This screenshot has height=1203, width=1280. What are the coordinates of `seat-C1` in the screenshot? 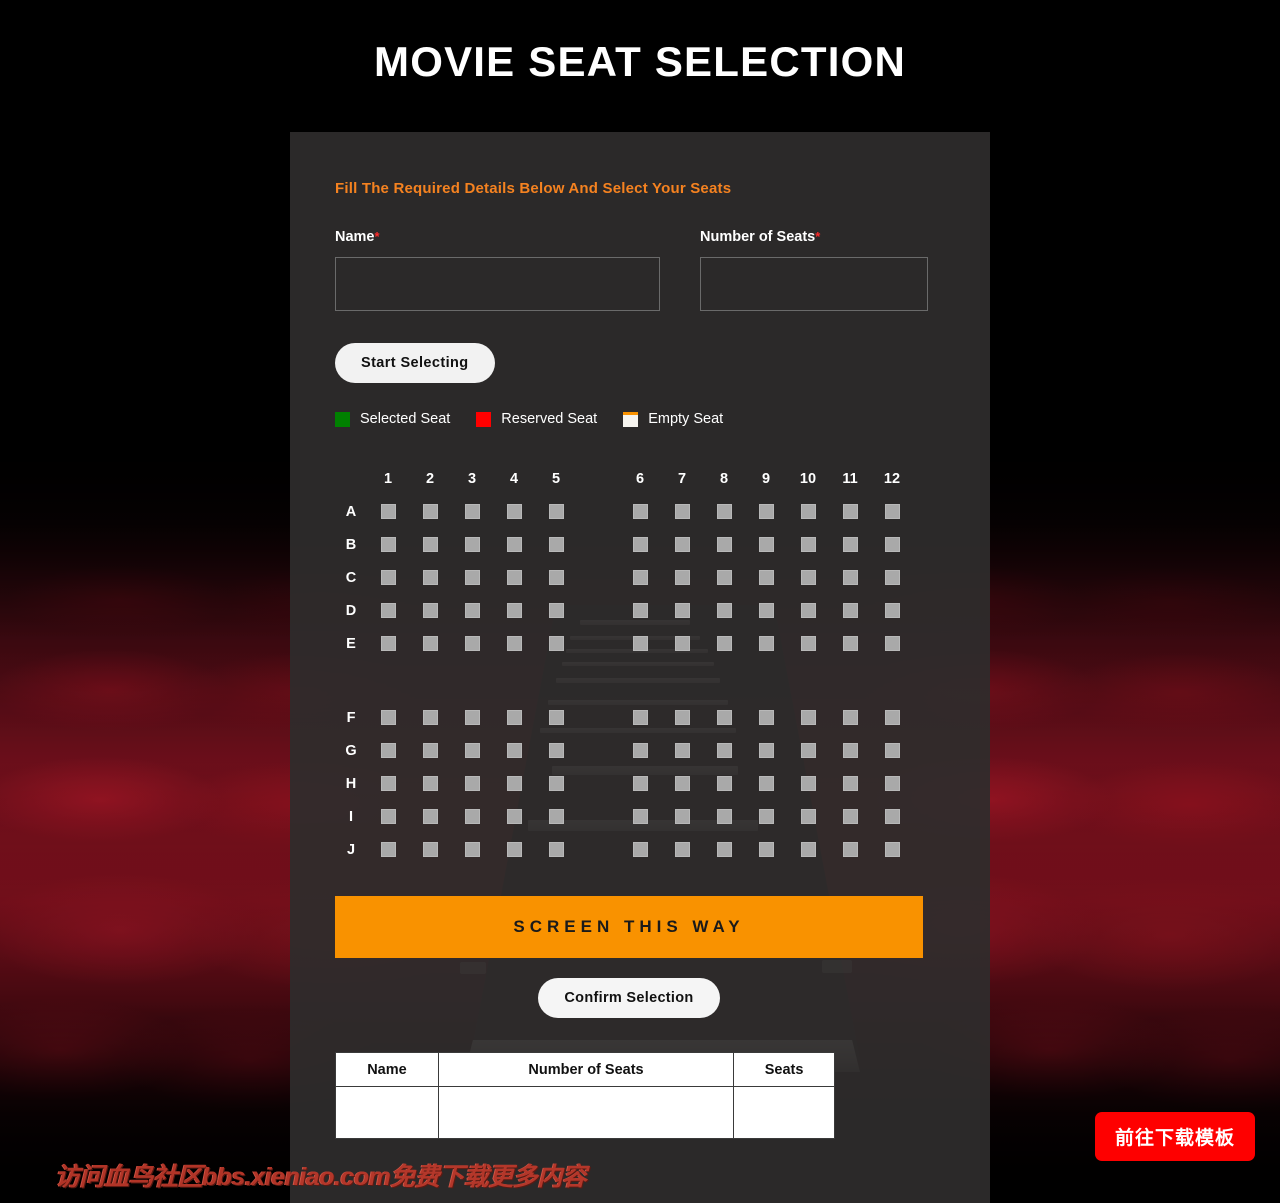 It's located at (388, 577).